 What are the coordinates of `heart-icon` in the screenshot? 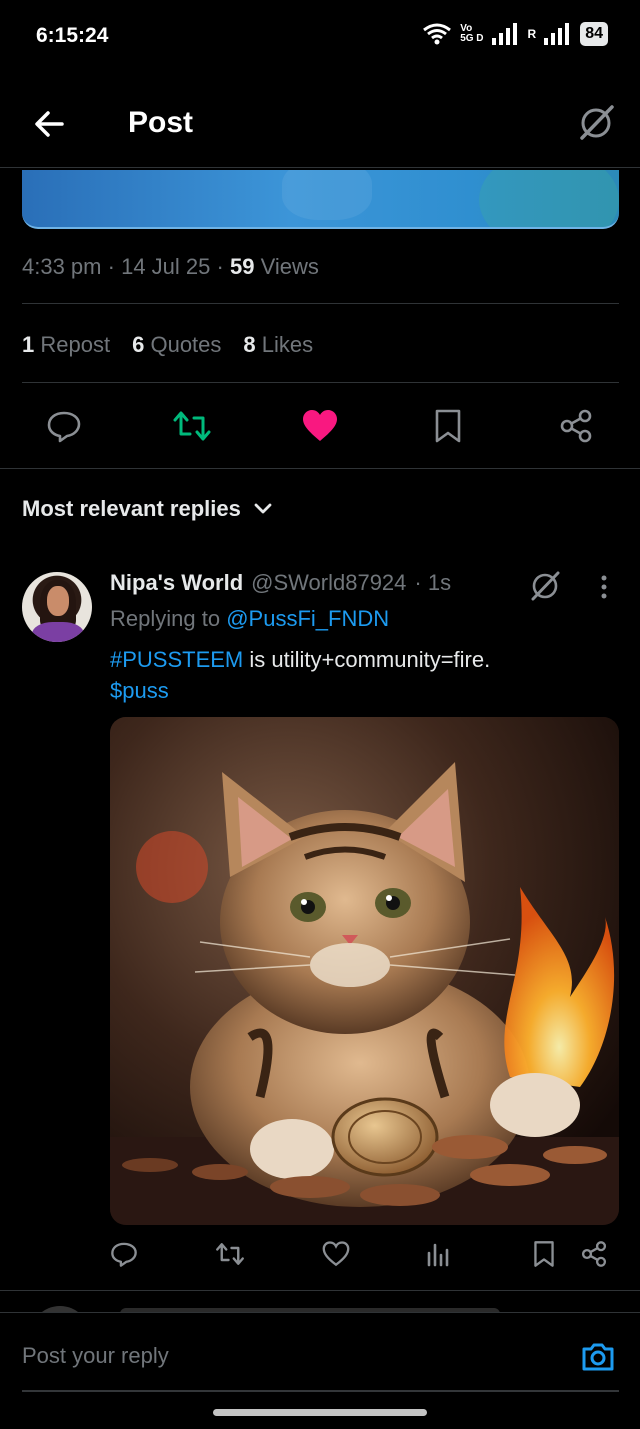 It's located at (336, 1254).